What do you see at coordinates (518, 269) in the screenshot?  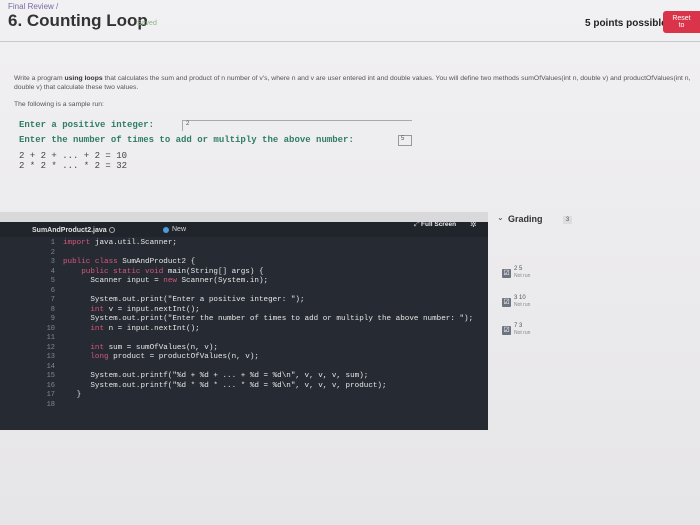 I see `test-value: 2 5` at bounding box center [518, 269].